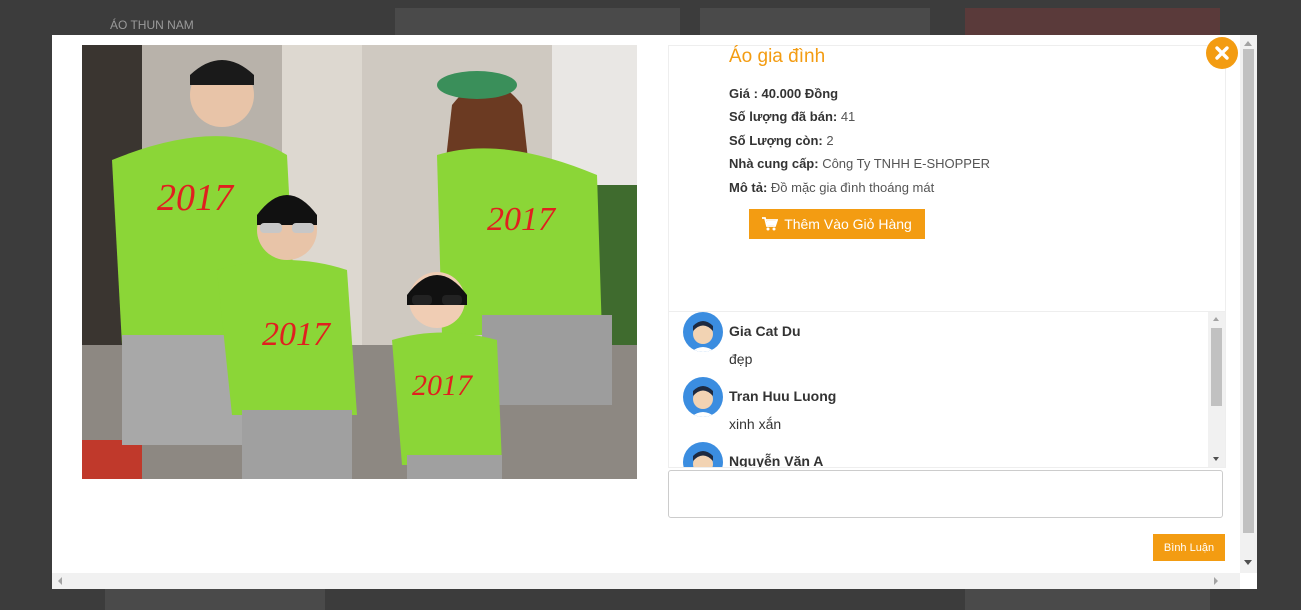 The height and width of the screenshot is (610, 1301). What do you see at coordinates (60, 581) in the screenshot?
I see `scroll-left-arrow-icon` at bounding box center [60, 581].